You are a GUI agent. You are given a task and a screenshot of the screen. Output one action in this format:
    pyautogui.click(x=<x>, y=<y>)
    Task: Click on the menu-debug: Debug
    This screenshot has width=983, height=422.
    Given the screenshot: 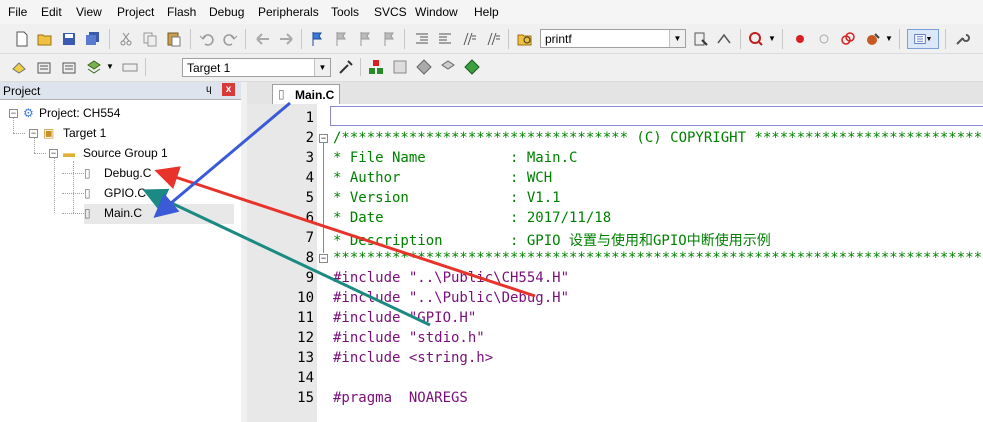 What is the action you would take?
    pyautogui.click(x=226, y=12)
    